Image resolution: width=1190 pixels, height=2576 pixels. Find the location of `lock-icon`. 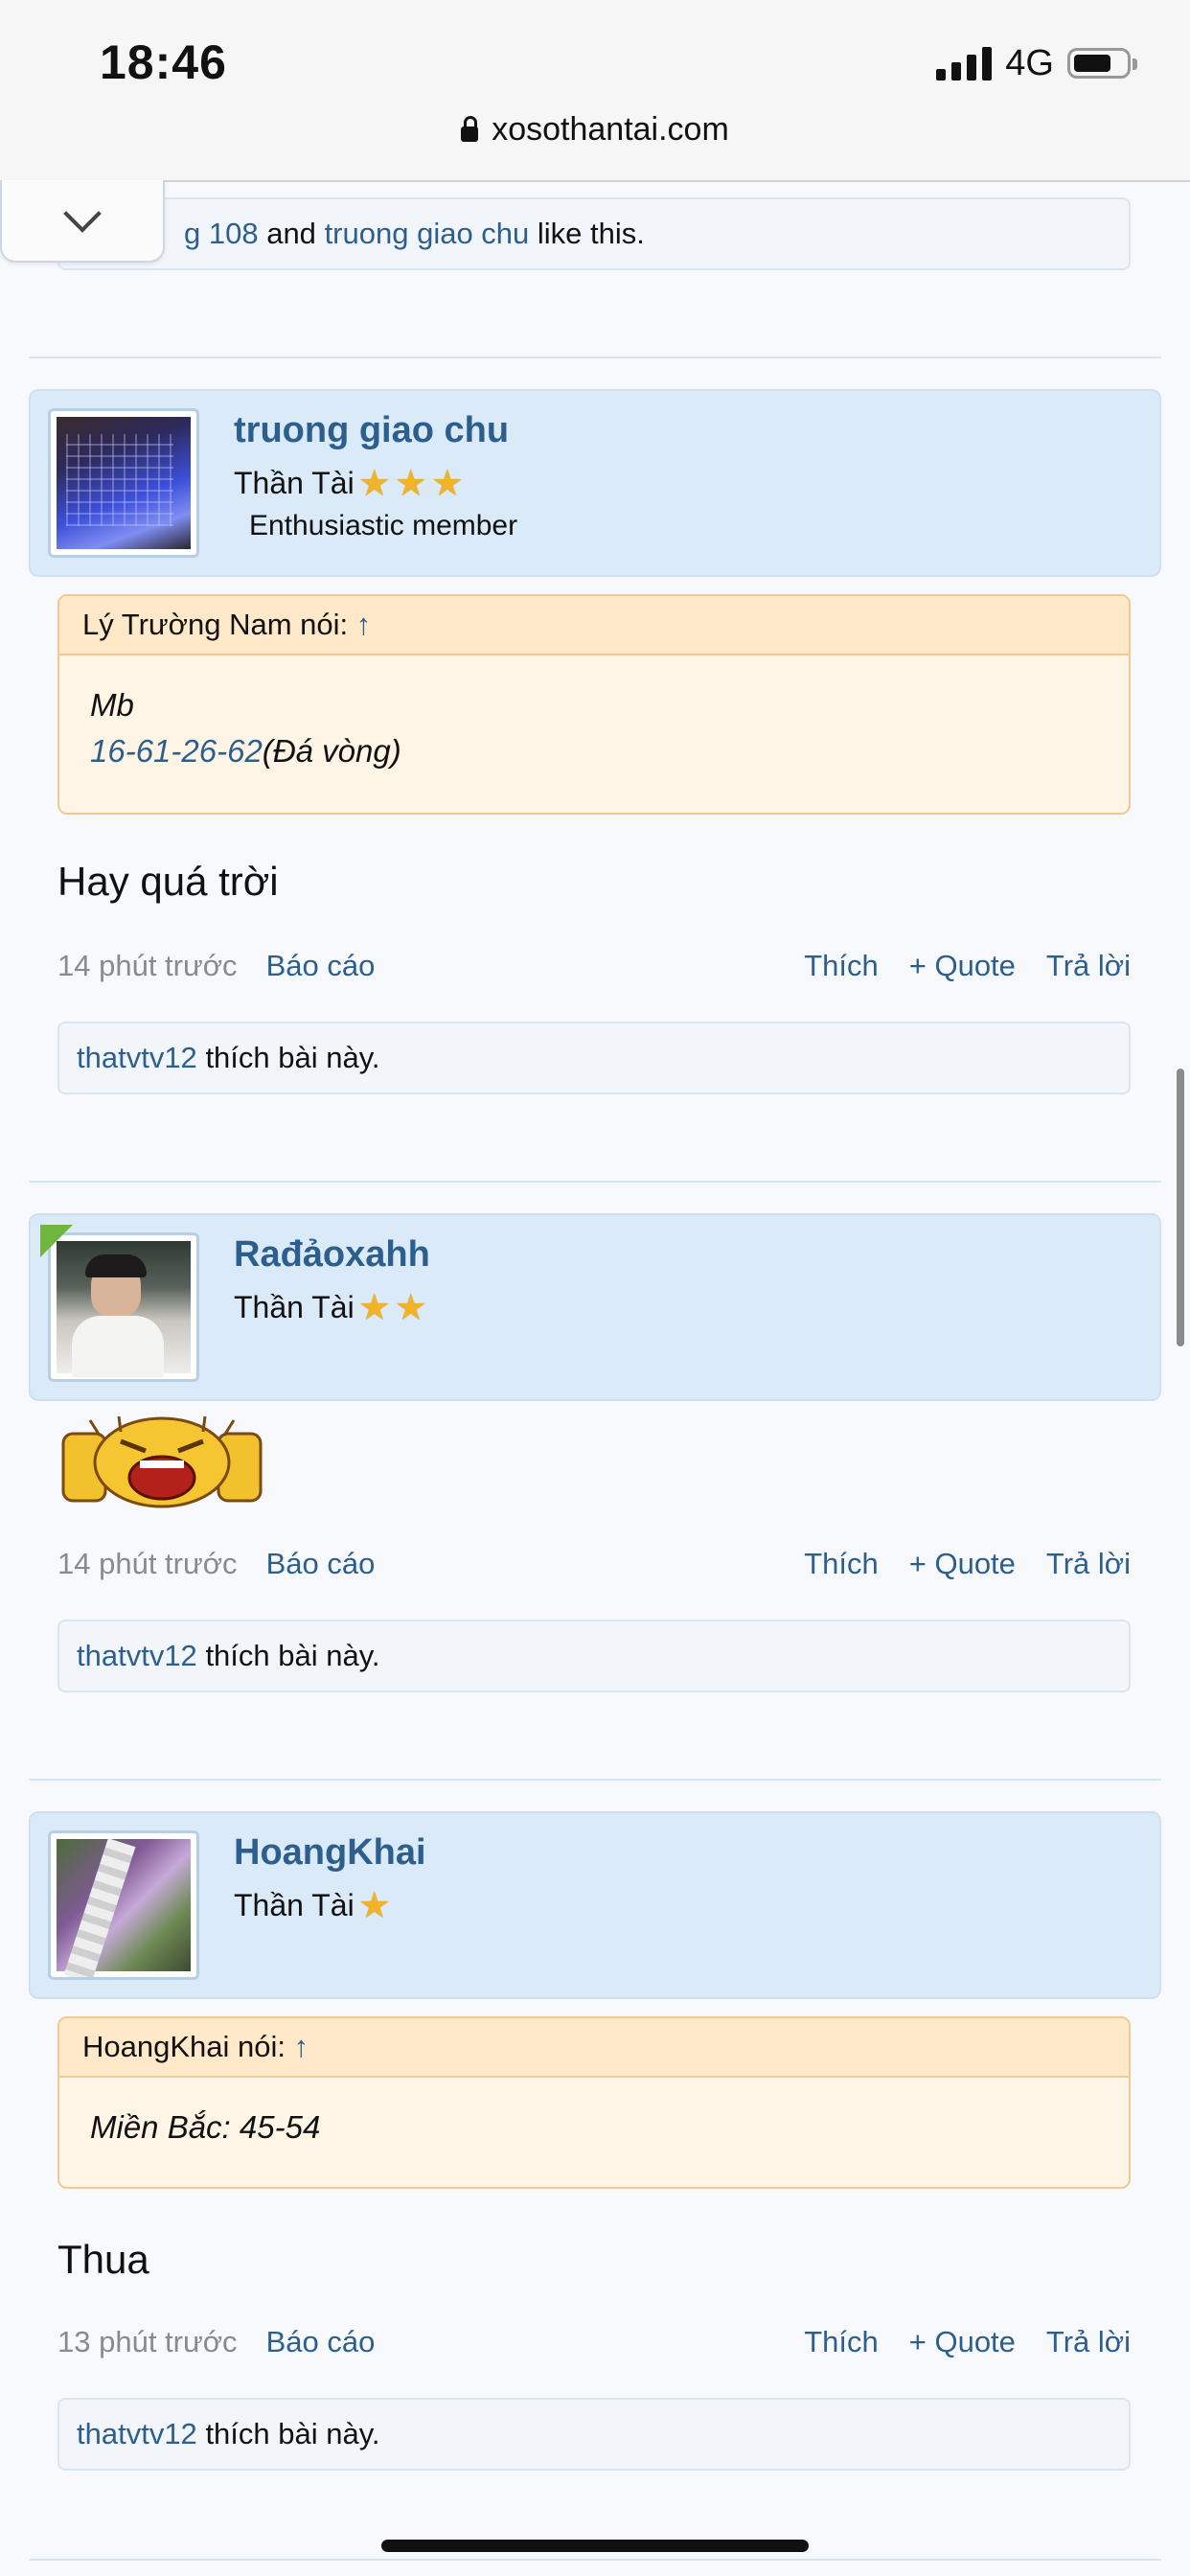

lock-icon is located at coordinates (470, 129).